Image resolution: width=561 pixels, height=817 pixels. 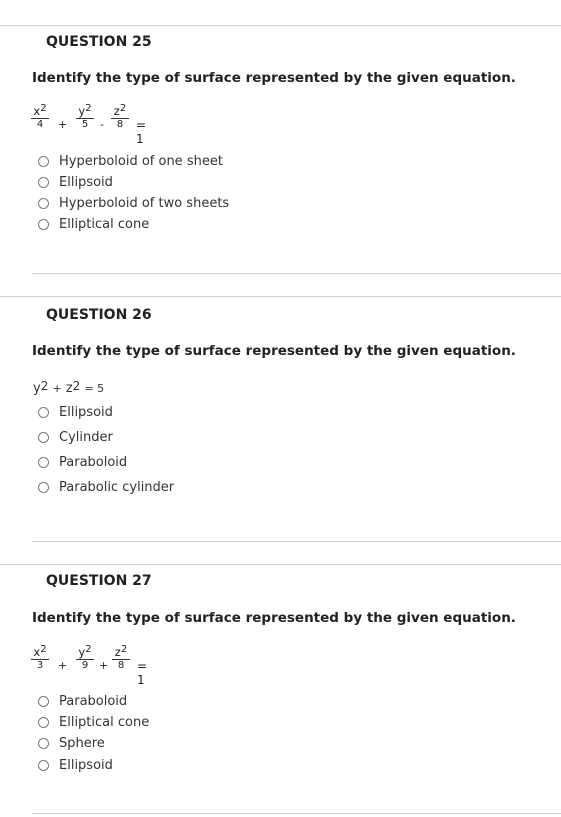 I want to click on answer-option: Cylinder, so click(x=75, y=437).